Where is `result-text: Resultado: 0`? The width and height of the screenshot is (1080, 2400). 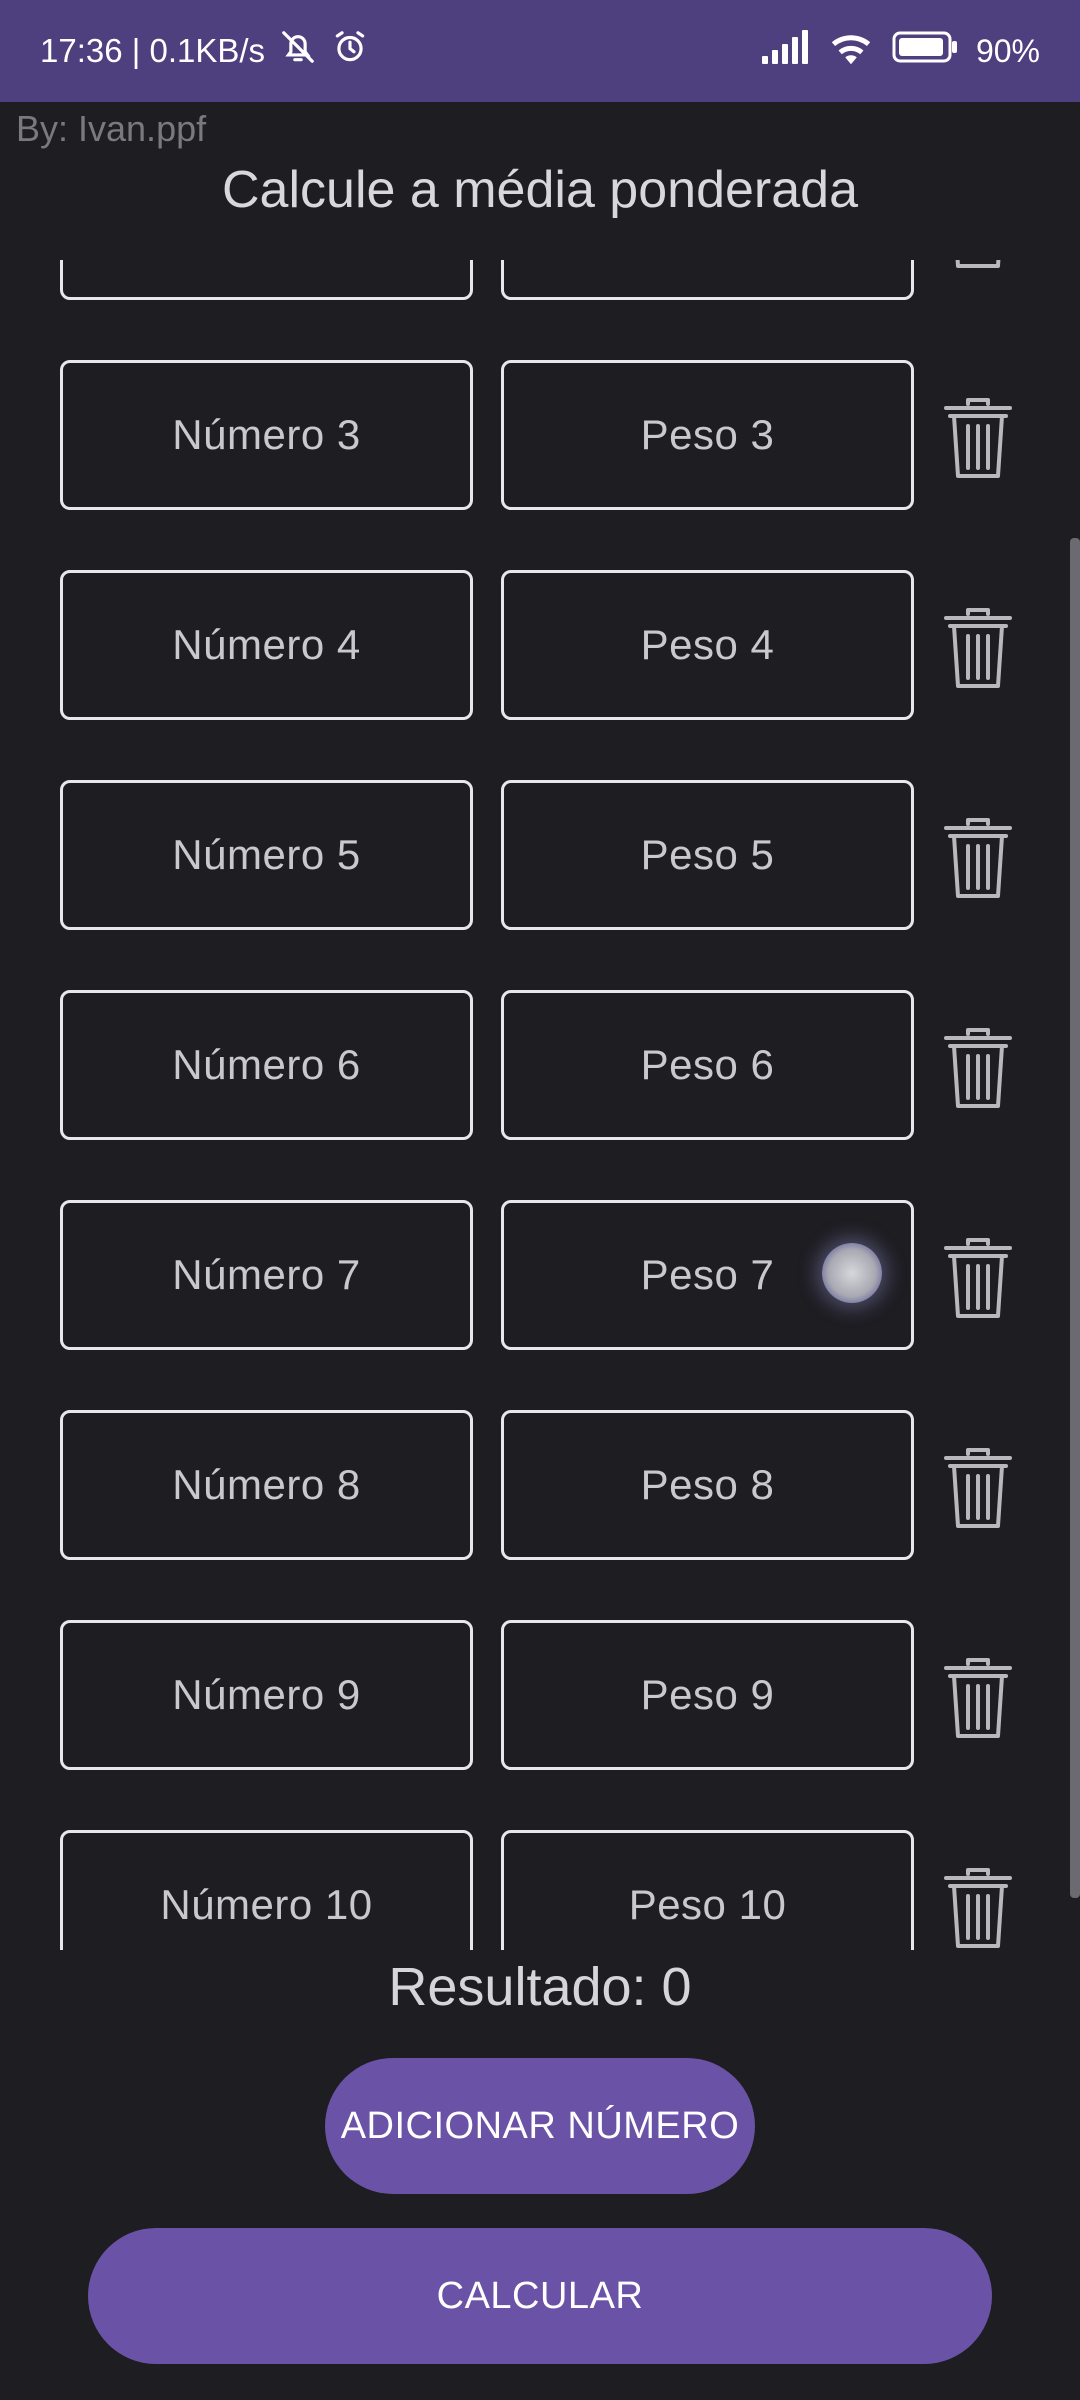
result-text: Resultado: 0 is located at coordinates (540, 1987).